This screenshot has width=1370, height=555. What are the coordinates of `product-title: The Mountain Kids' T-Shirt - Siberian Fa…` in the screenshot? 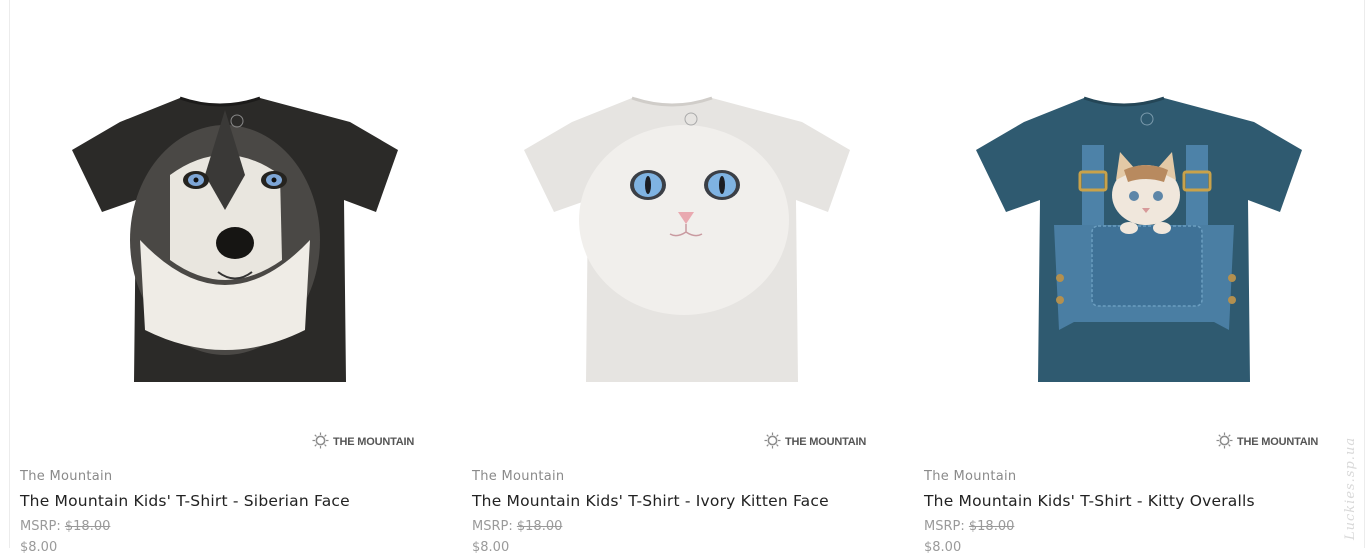 It's located at (185, 501).